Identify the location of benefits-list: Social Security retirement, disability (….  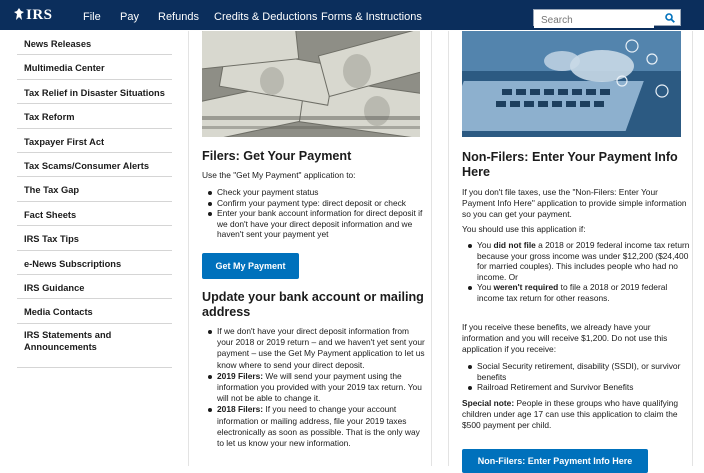
(577, 377).